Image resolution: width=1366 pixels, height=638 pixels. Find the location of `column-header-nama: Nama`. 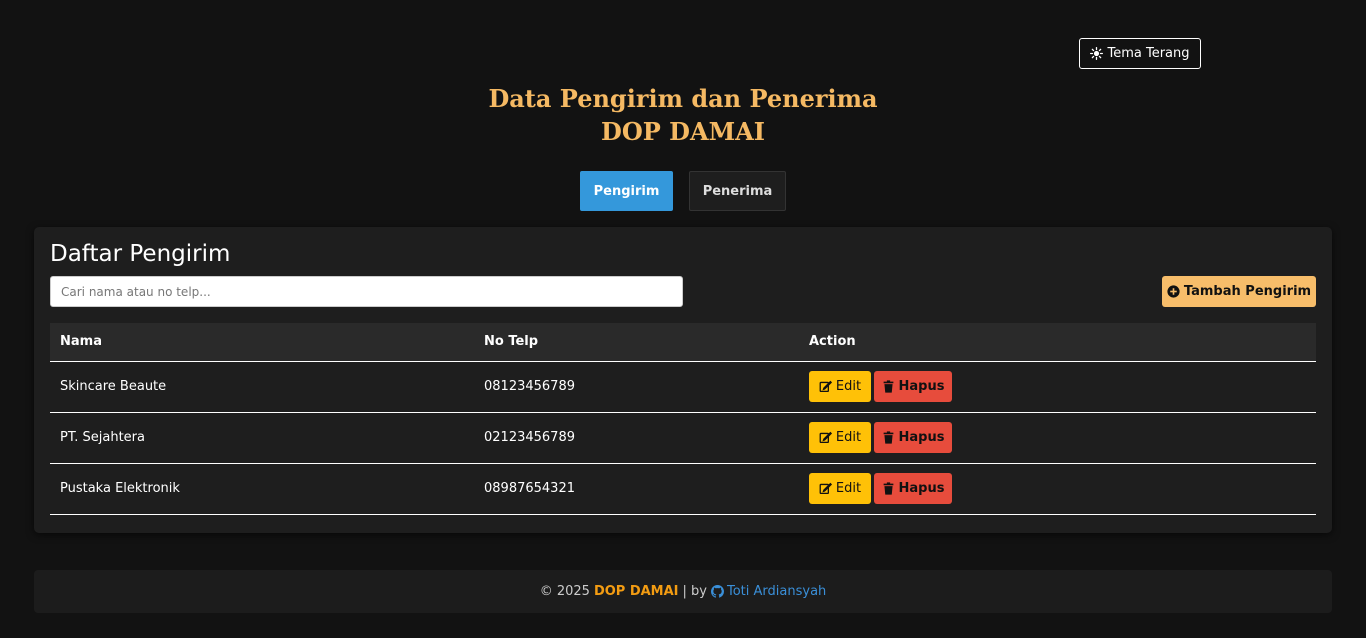

column-header-nama: Nama is located at coordinates (262, 342).